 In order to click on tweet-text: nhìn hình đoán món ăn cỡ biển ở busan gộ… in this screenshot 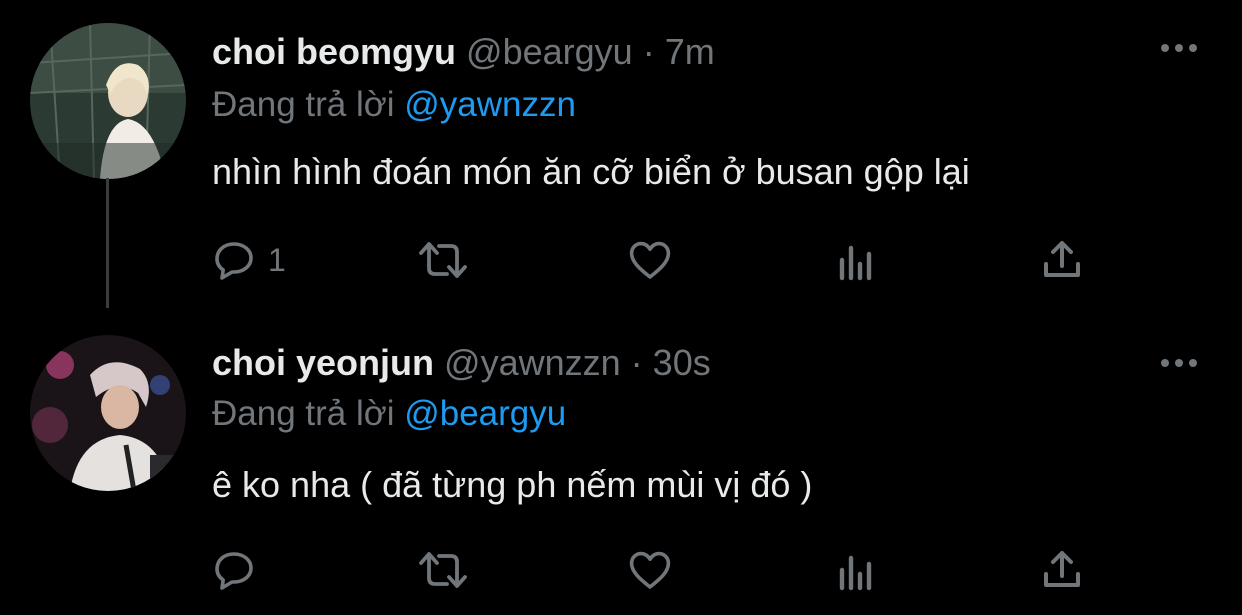, I will do `click(591, 171)`.